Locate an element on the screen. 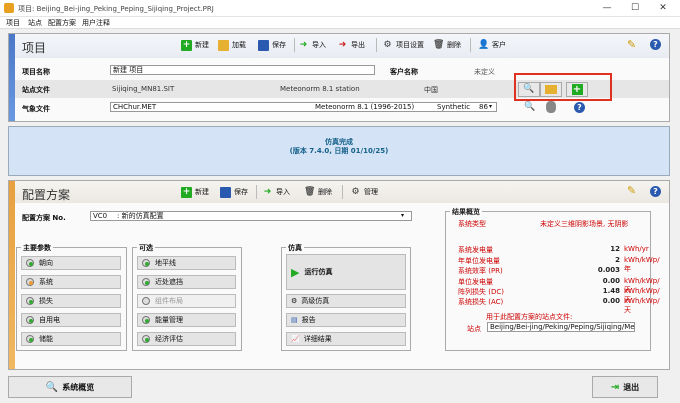  economic-evaluation-button: 经济评估 is located at coordinates (186, 339).